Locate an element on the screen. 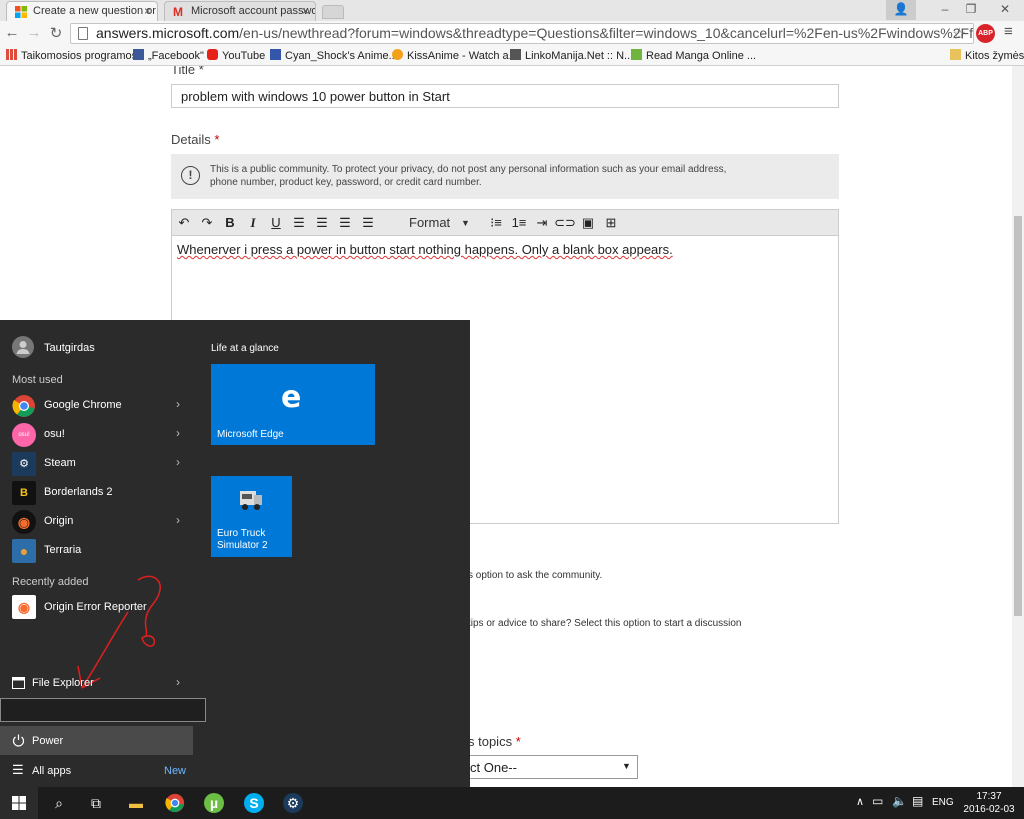  details-label: Details * is located at coordinates (195, 139).